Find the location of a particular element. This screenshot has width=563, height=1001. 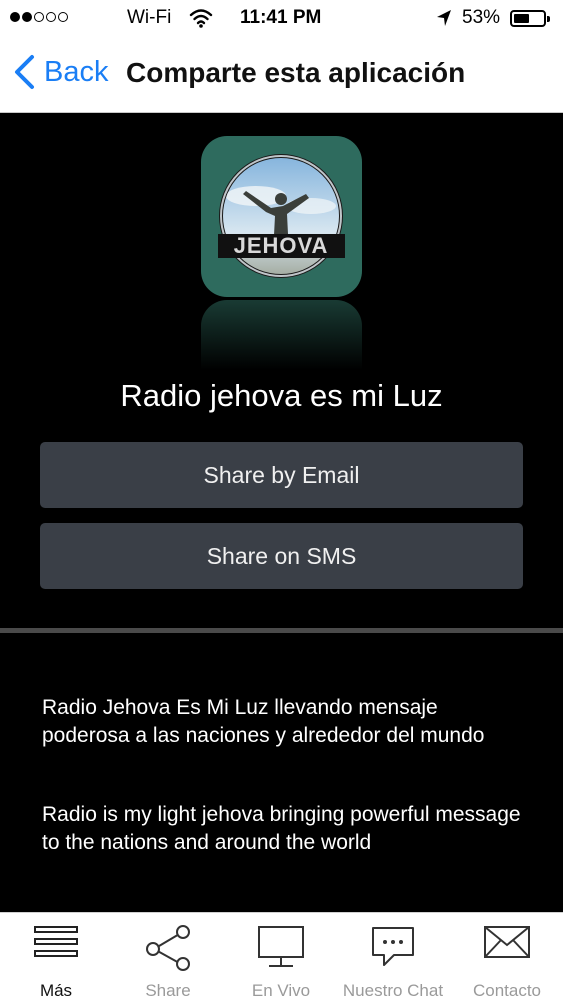

chevron-left-icon is located at coordinates (24, 72).